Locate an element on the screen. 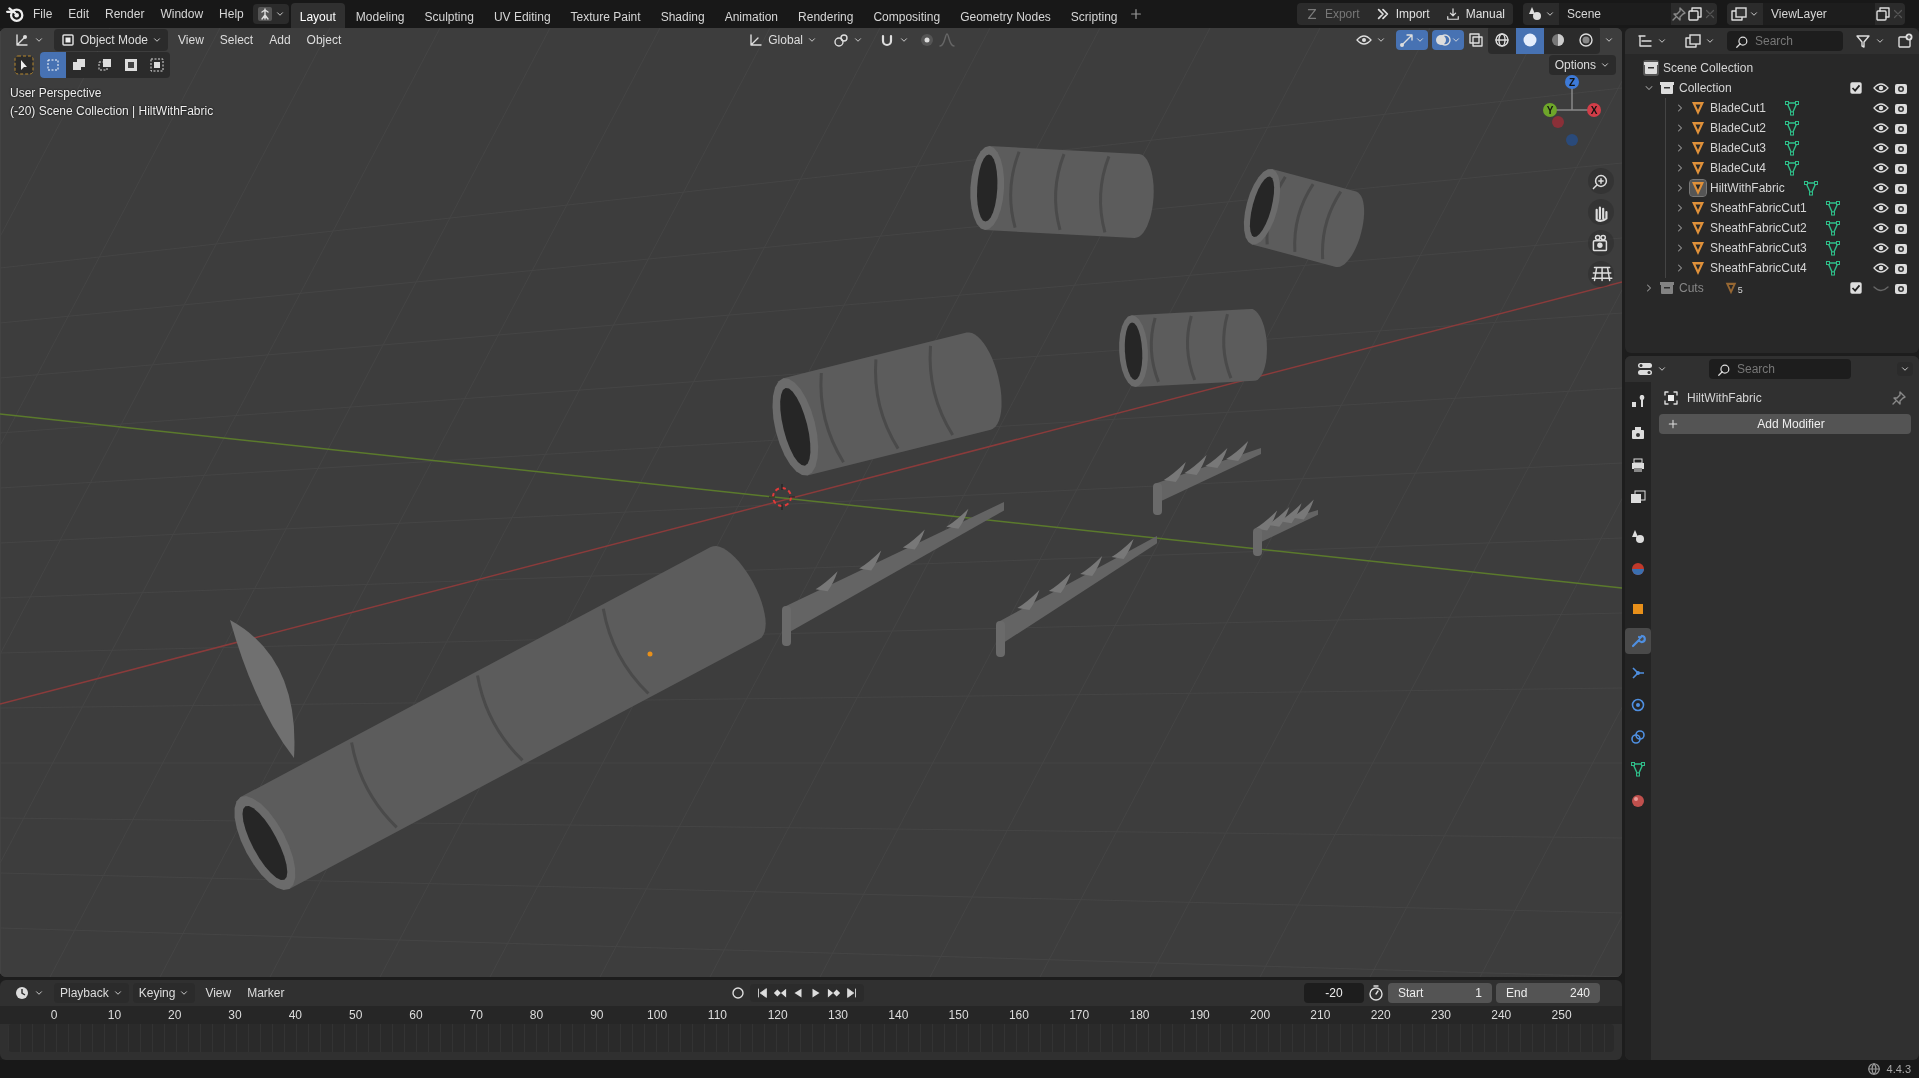 The height and width of the screenshot is (1078, 1919). menu-dropdown: Keying is located at coordinates (164, 993).